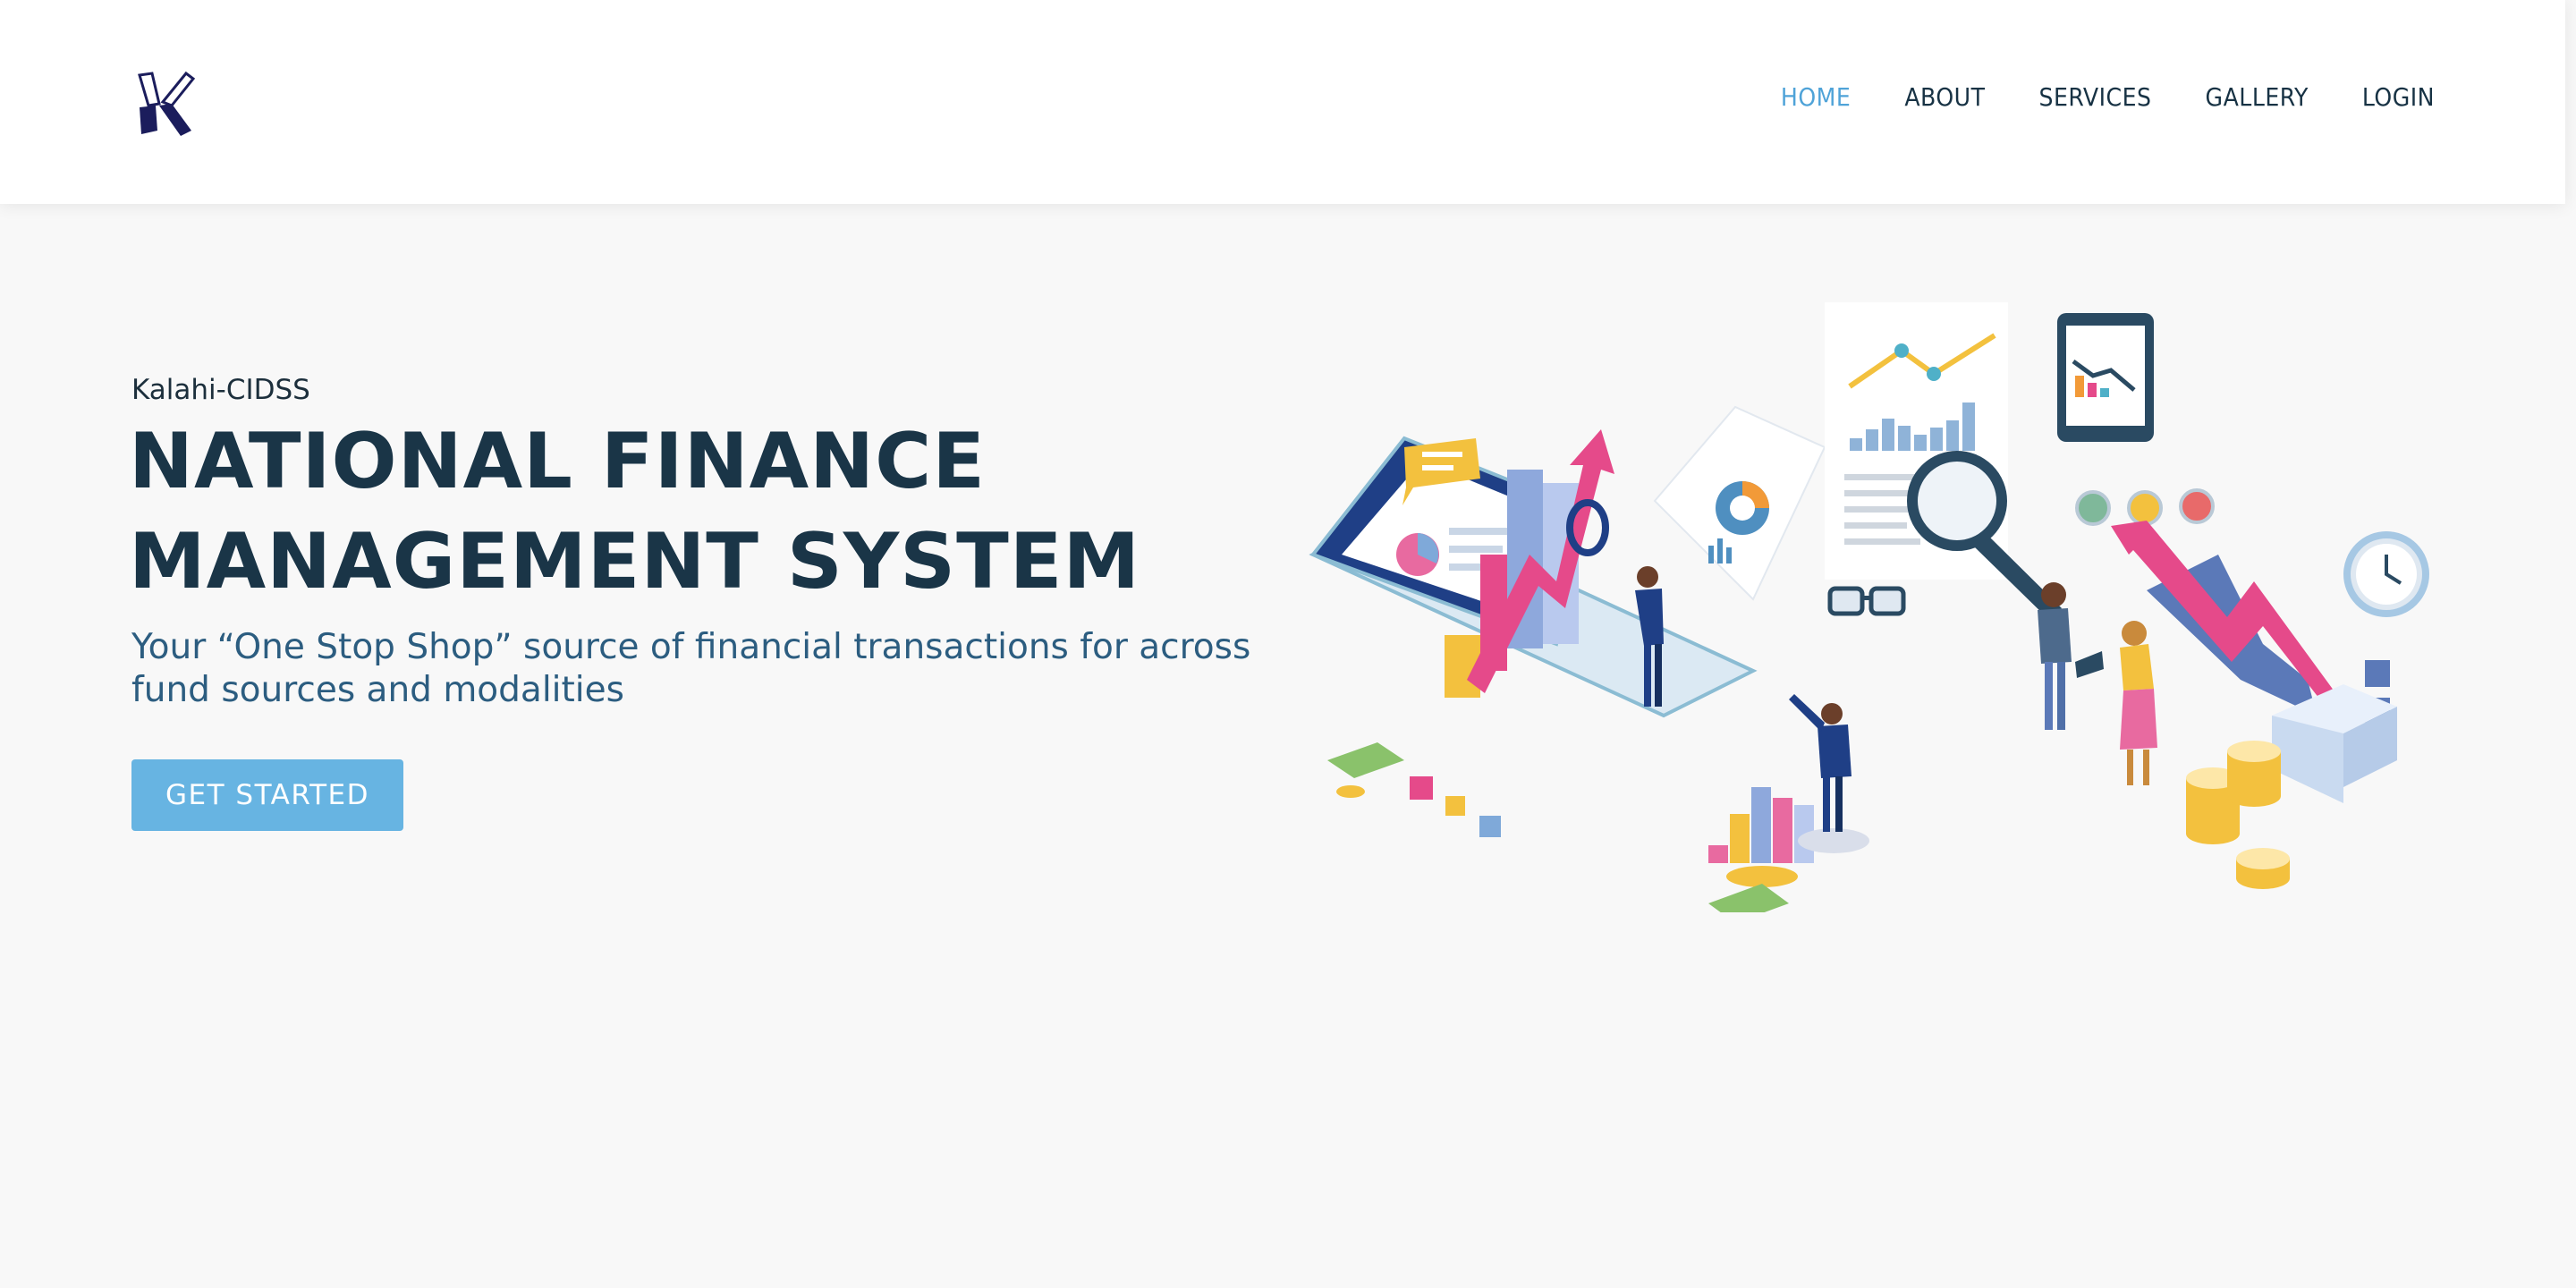  Describe the element at coordinates (2238, 815) in the screenshot. I see `coin-stack-illustration` at that location.